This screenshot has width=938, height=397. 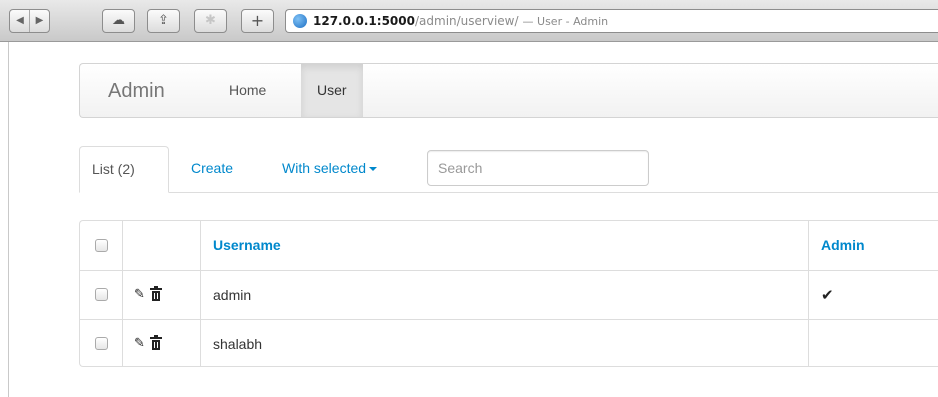 What do you see at coordinates (212, 169) in the screenshot?
I see `tab-create: Create` at bounding box center [212, 169].